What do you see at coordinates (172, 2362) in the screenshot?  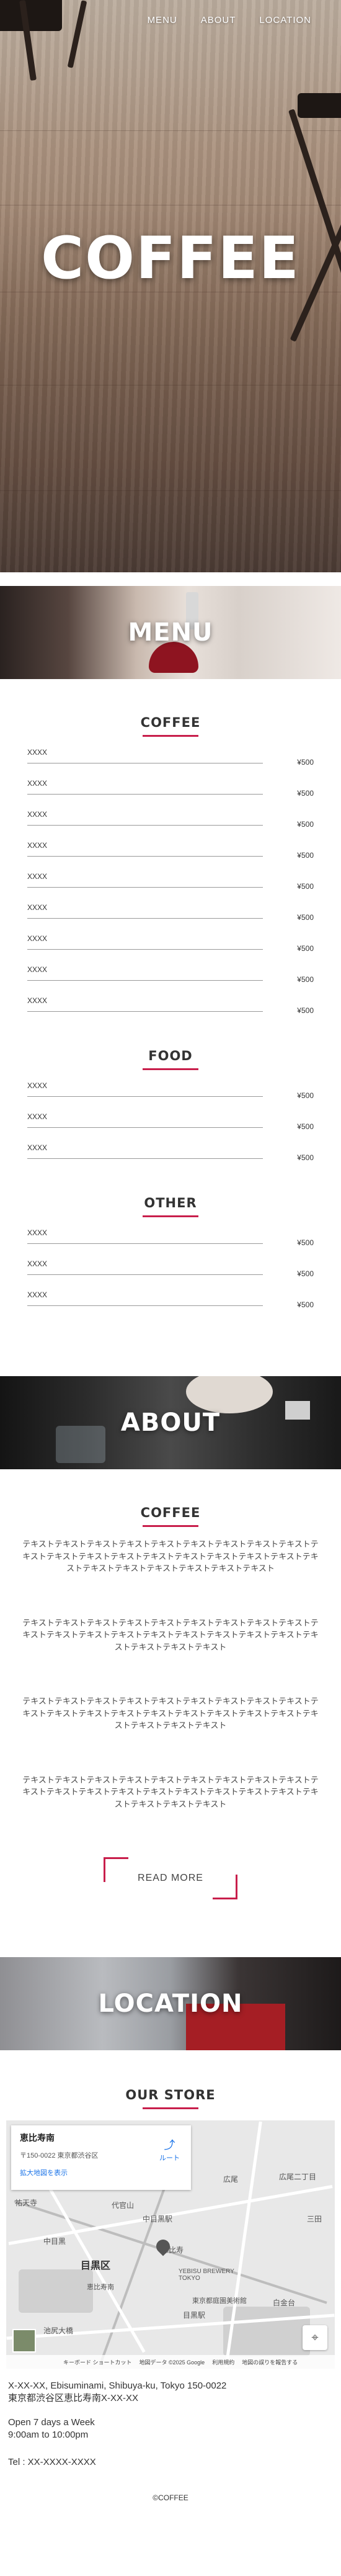 I see `map-data-credit: 地図データ ©2025 Google` at bounding box center [172, 2362].